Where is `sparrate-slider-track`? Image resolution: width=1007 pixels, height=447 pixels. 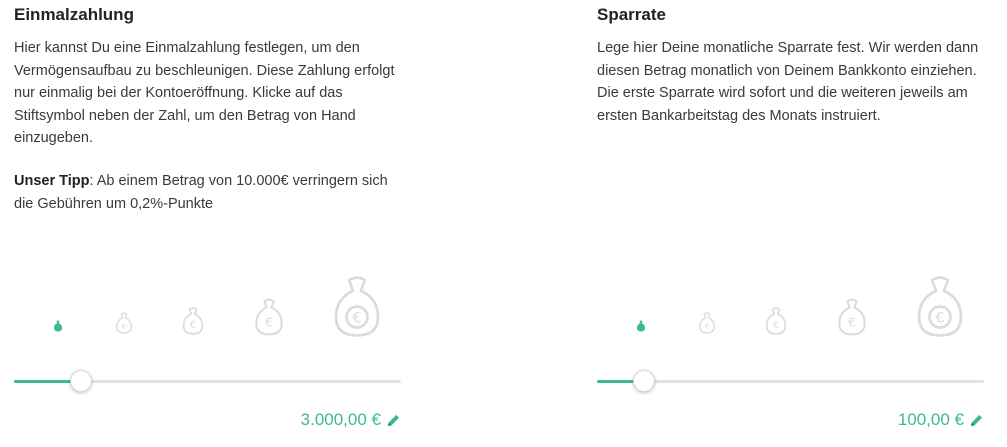 sparrate-slider-track is located at coordinates (790, 381).